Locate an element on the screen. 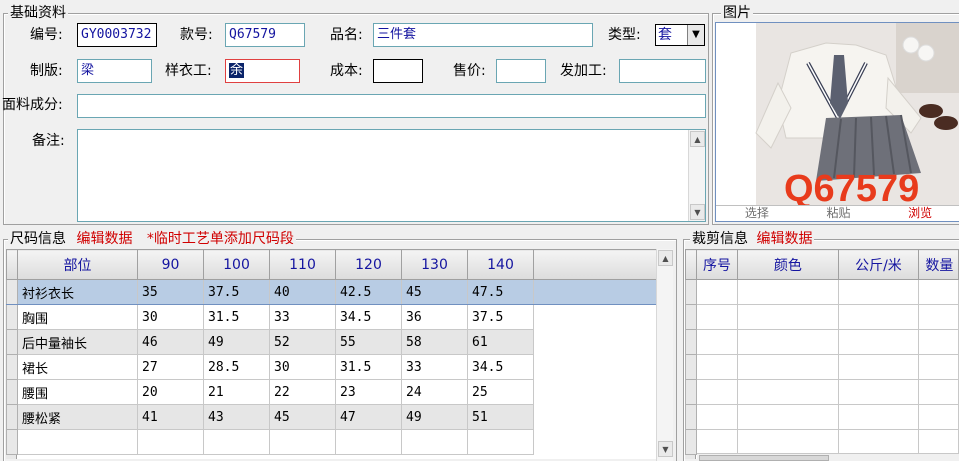 This screenshot has height=461, width=959. process-field is located at coordinates (662, 71).